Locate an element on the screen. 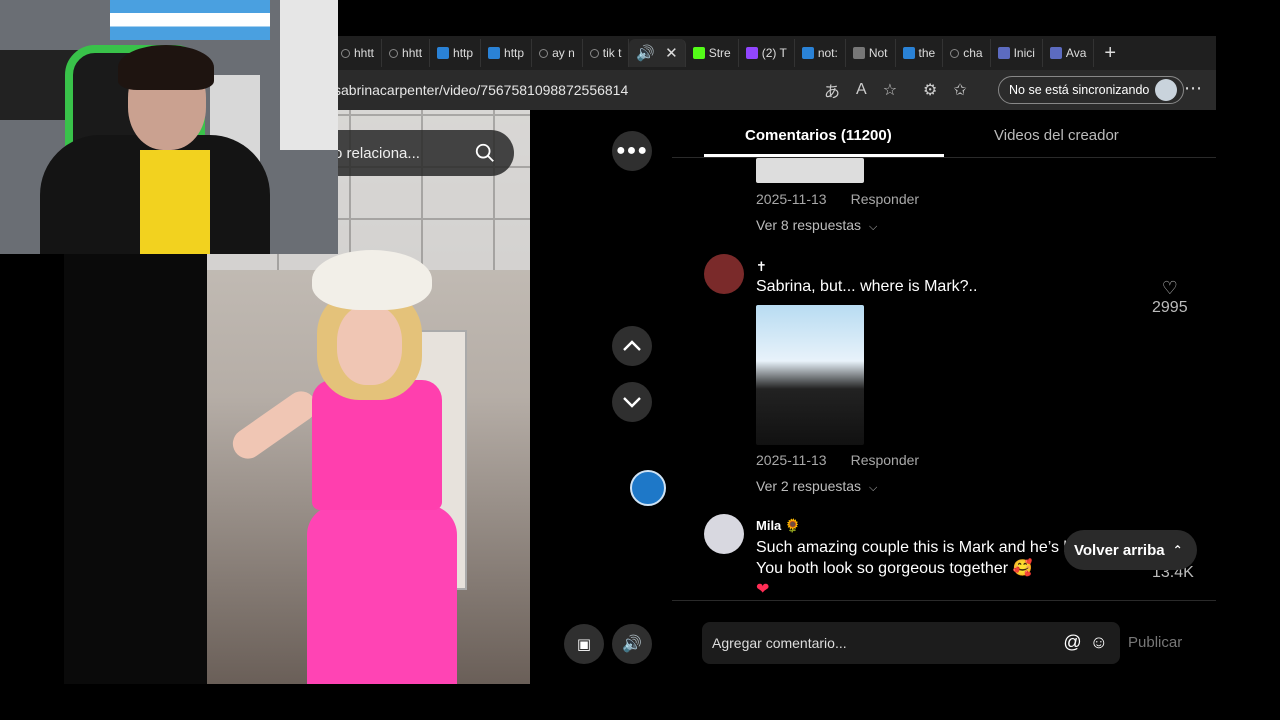 The image size is (1280, 720). view-replies-button: Ver 2 respuestas ⌵ is located at coordinates (816, 486).